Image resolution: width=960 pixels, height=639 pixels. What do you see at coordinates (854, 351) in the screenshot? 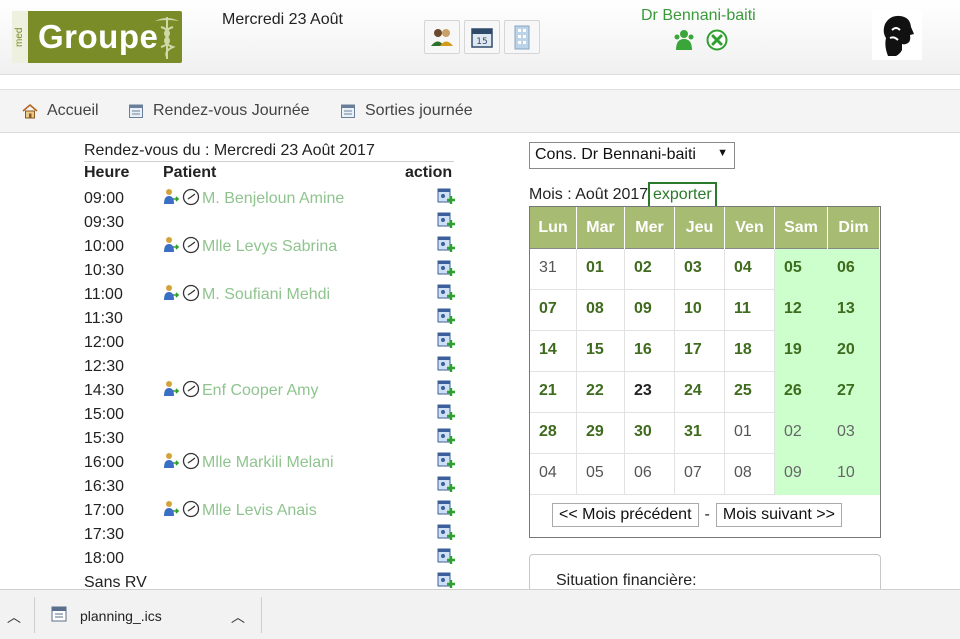
I see `calendar-day: 20` at bounding box center [854, 351].